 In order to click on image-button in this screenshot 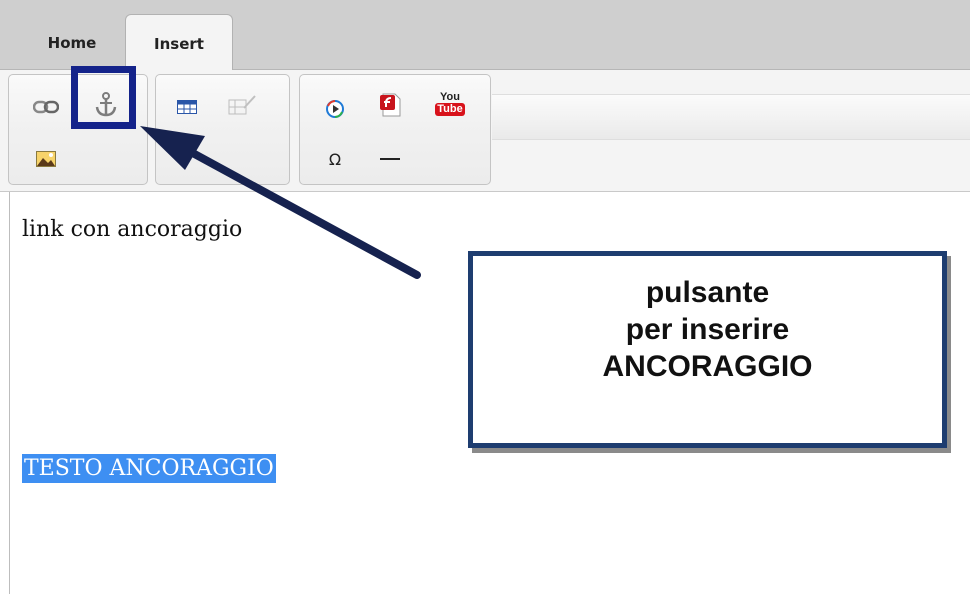, I will do `click(46, 159)`.